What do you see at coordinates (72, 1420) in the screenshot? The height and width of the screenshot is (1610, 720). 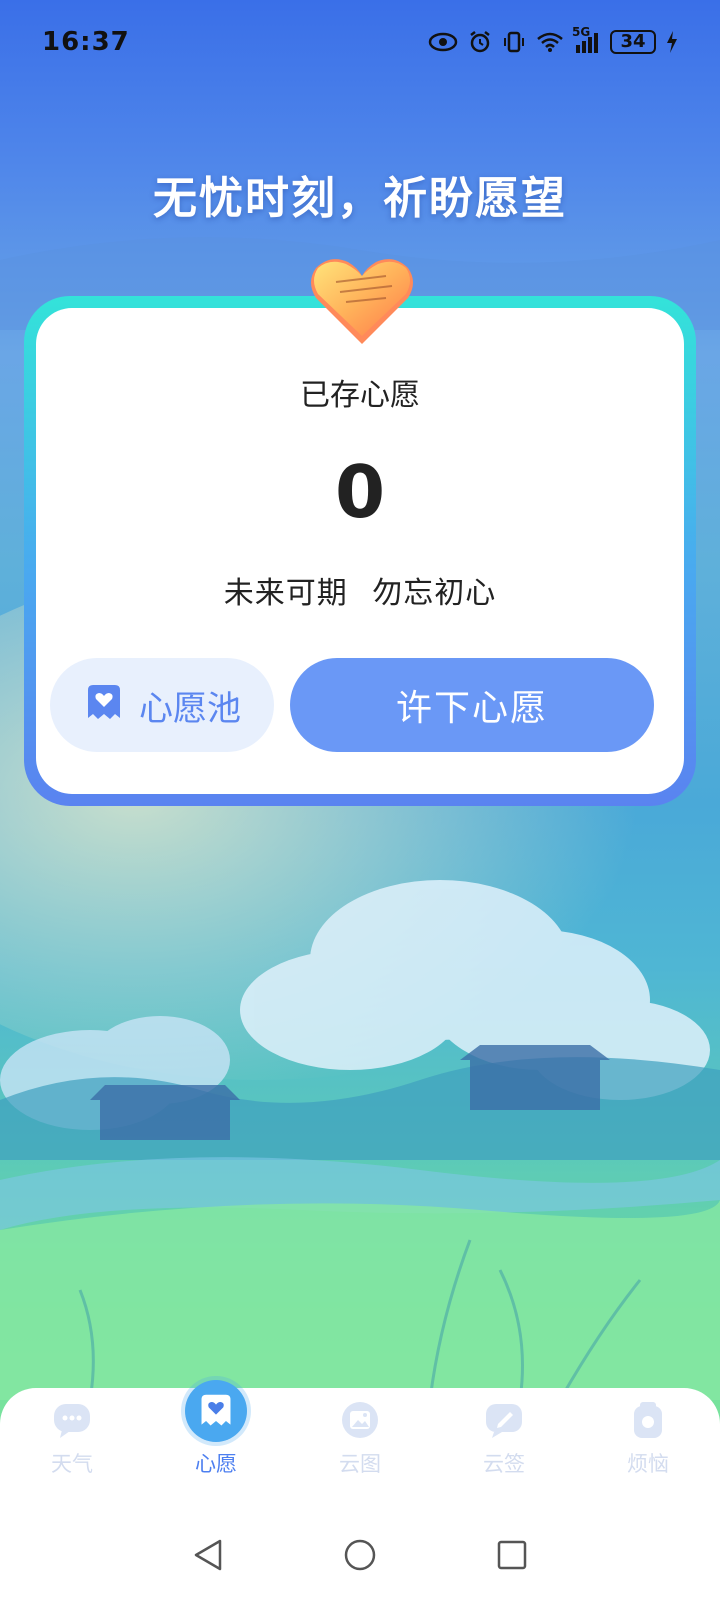 I see `chat-bubble-icon` at bounding box center [72, 1420].